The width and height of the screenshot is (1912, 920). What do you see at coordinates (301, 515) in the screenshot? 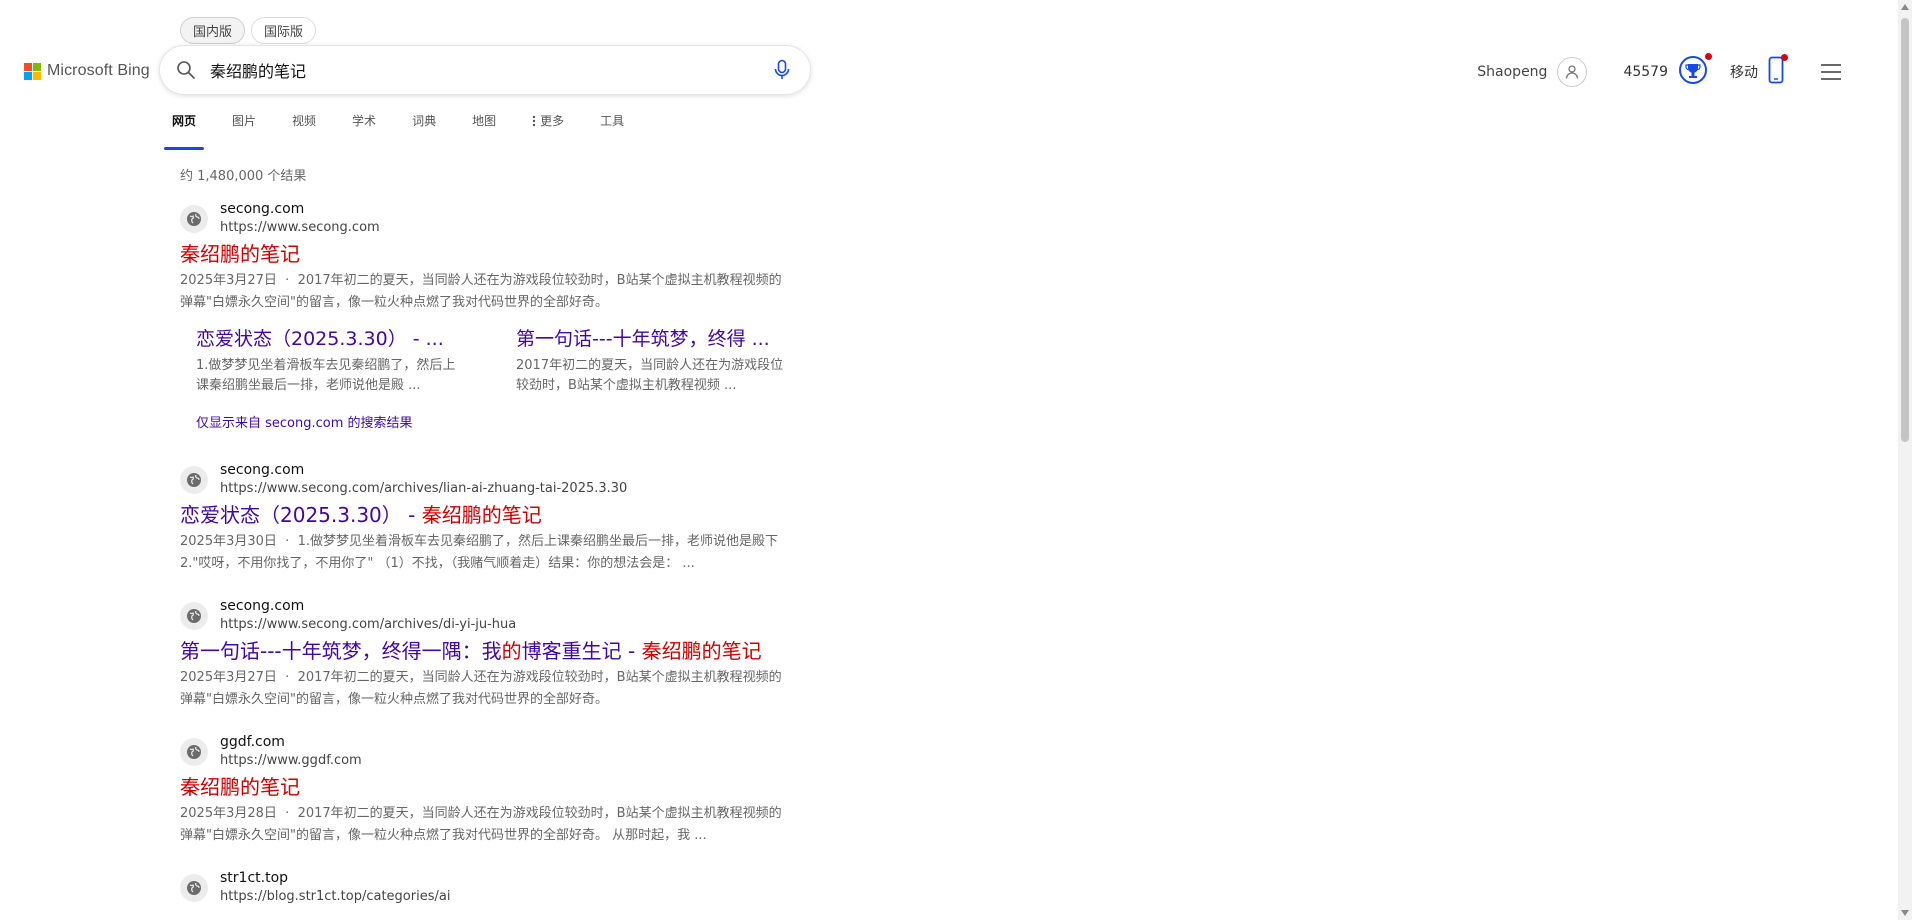
I see `result-title-main: 恋爱状态（2025.3.30） -` at bounding box center [301, 515].